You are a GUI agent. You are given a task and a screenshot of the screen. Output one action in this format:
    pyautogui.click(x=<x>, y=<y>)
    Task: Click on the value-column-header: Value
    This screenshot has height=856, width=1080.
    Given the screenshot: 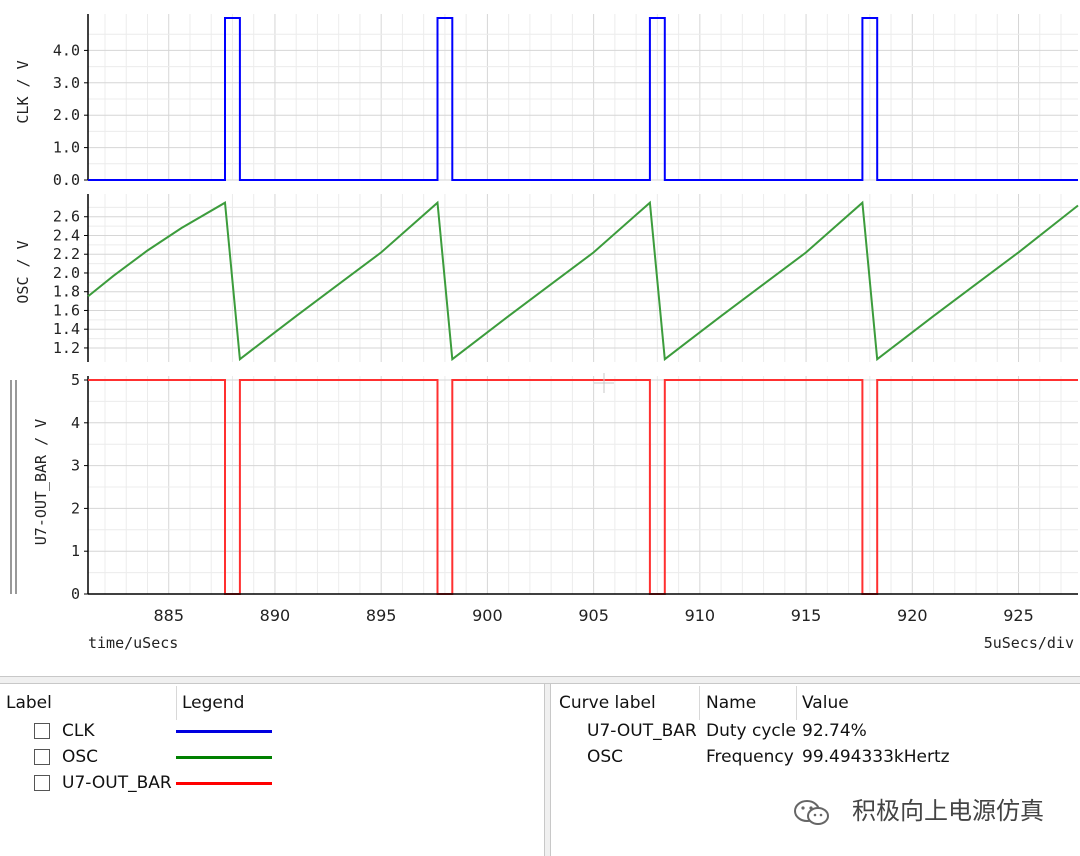 What is the action you would take?
    pyautogui.click(x=825, y=703)
    